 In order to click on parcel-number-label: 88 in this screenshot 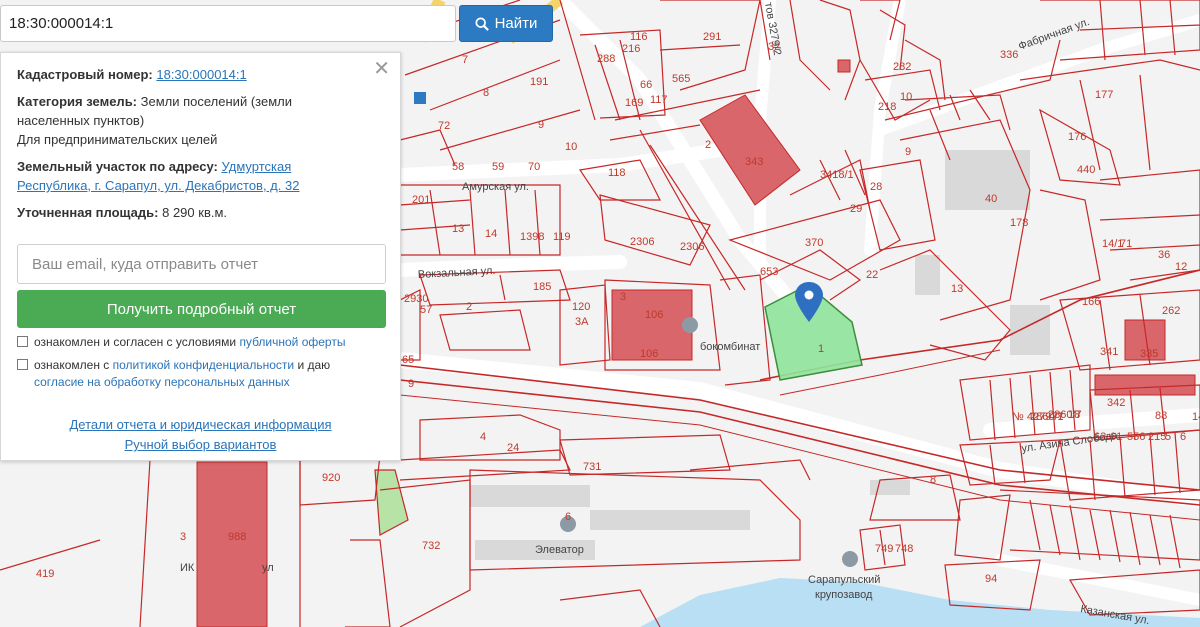, I will do `click(1161, 416)`.